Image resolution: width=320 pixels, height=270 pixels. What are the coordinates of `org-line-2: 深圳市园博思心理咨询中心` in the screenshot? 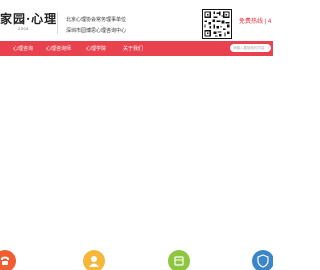 It's located at (96, 31).